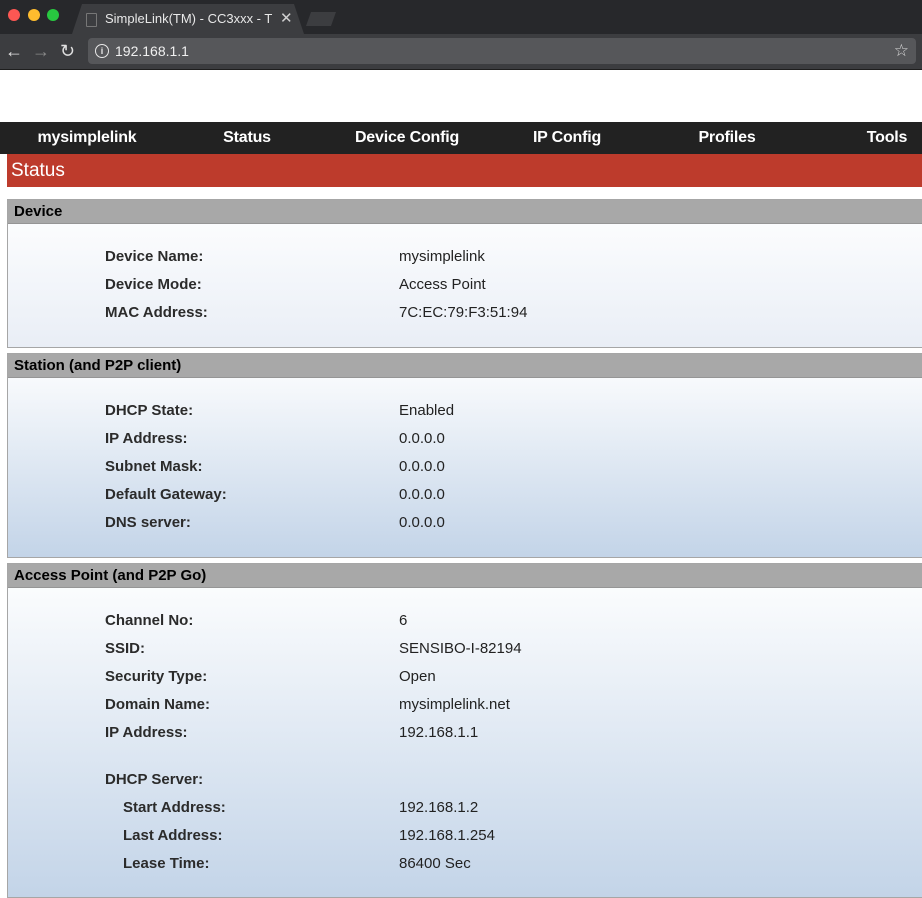 The image size is (922, 898). What do you see at coordinates (454, 704) in the screenshot?
I see `field-value: mysimplelink.net` at bounding box center [454, 704].